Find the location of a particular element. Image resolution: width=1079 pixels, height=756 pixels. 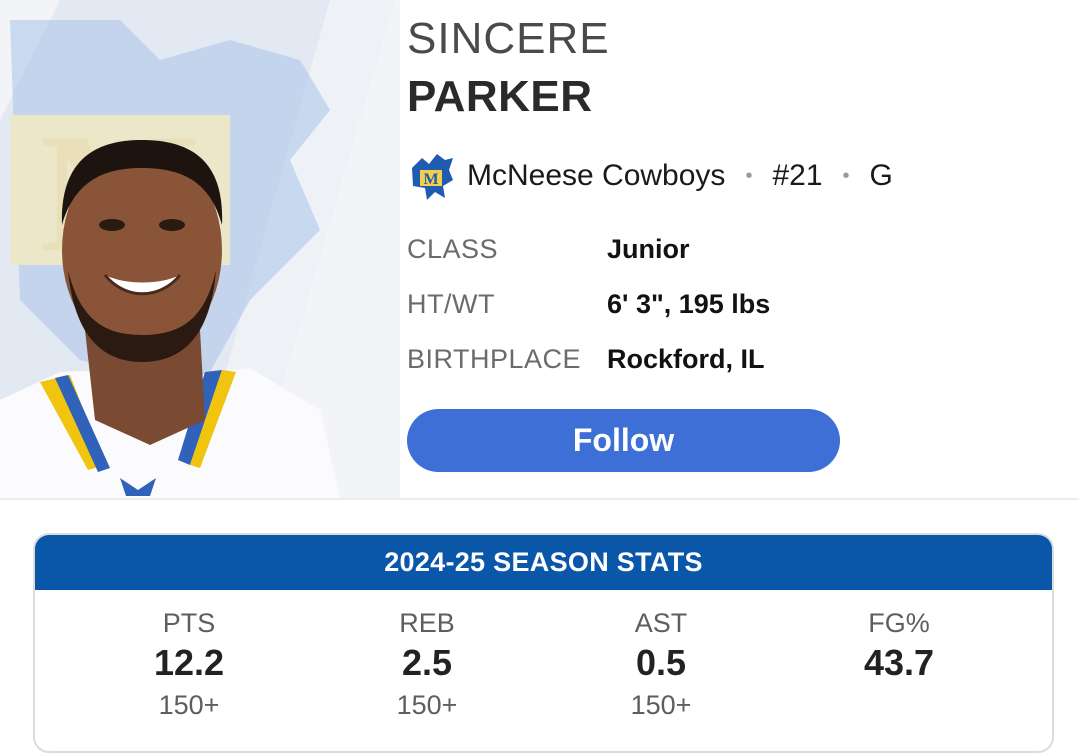

stat-ast: AST 0.5 150+ is located at coordinates (661, 665).